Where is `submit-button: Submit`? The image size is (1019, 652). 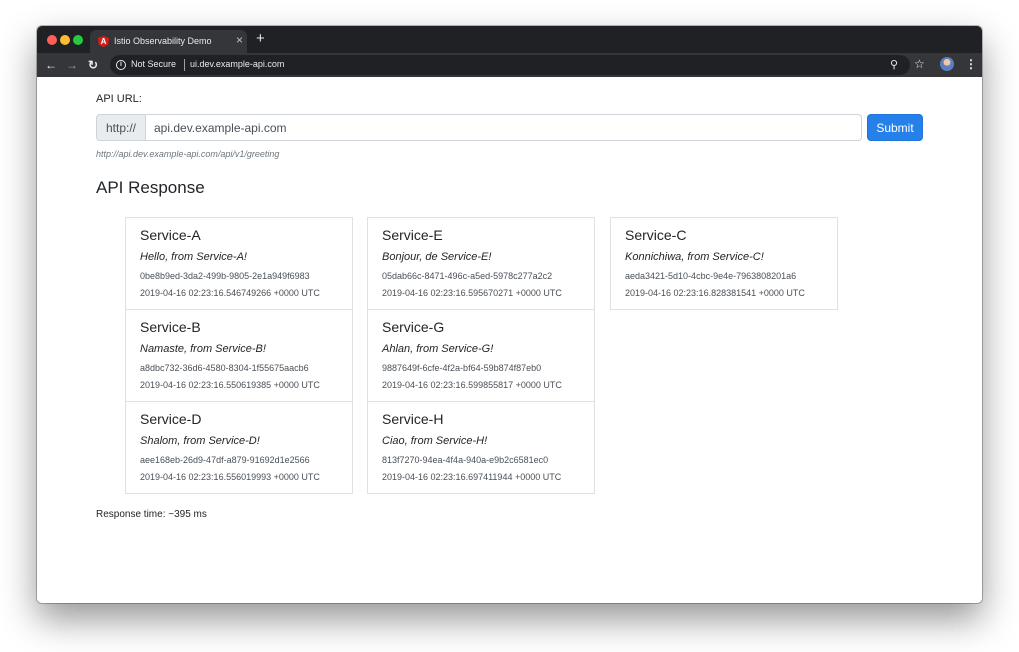 submit-button: Submit is located at coordinates (895, 127).